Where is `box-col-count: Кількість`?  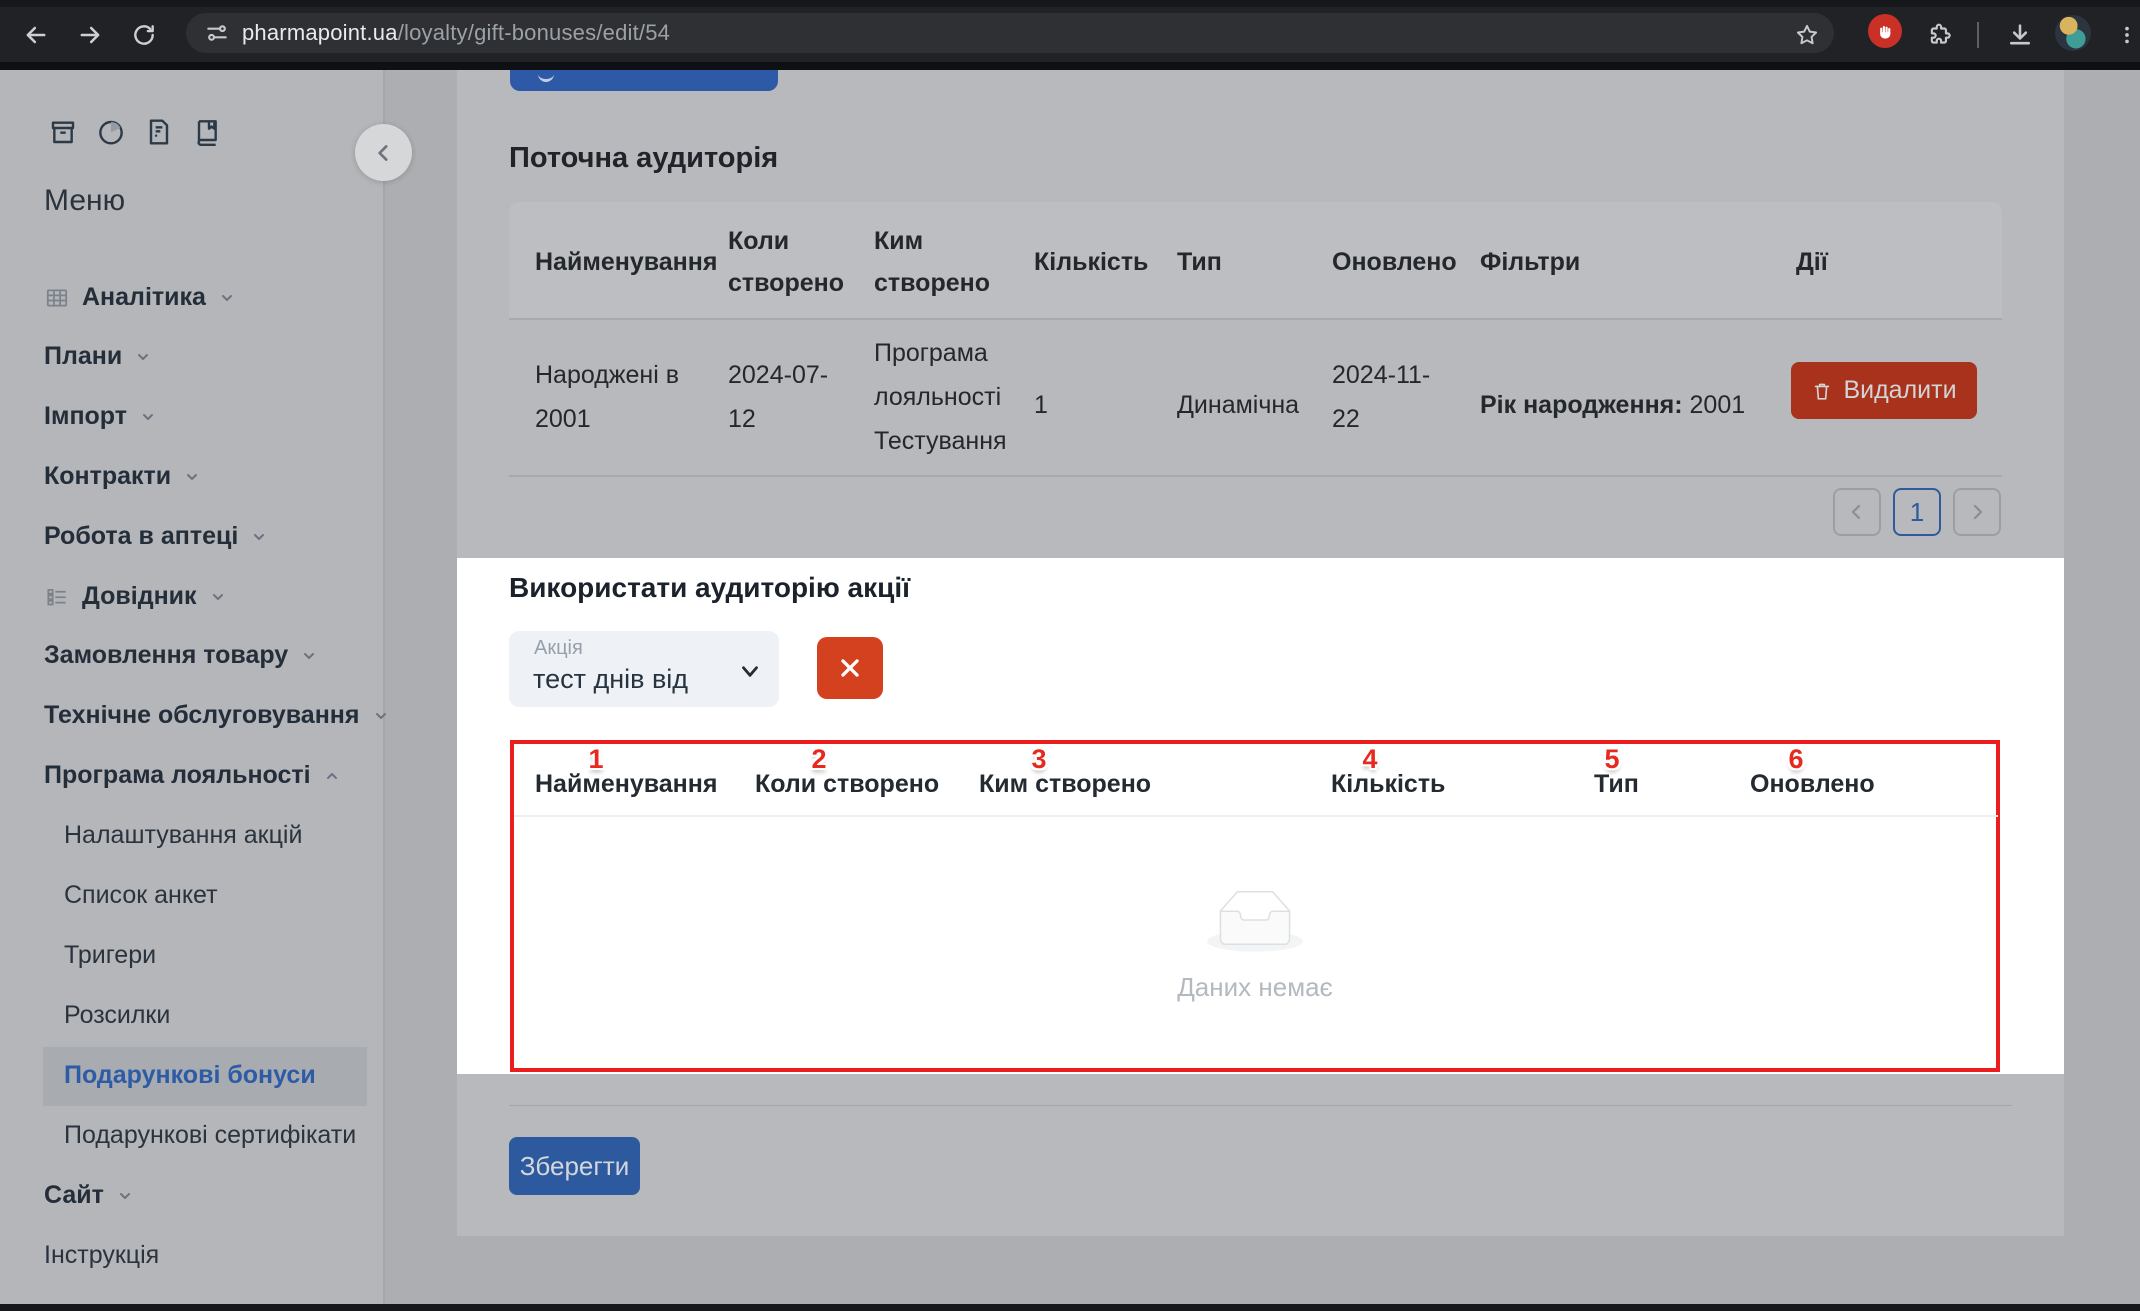
box-col-count: Кількість is located at coordinates (1388, 784).